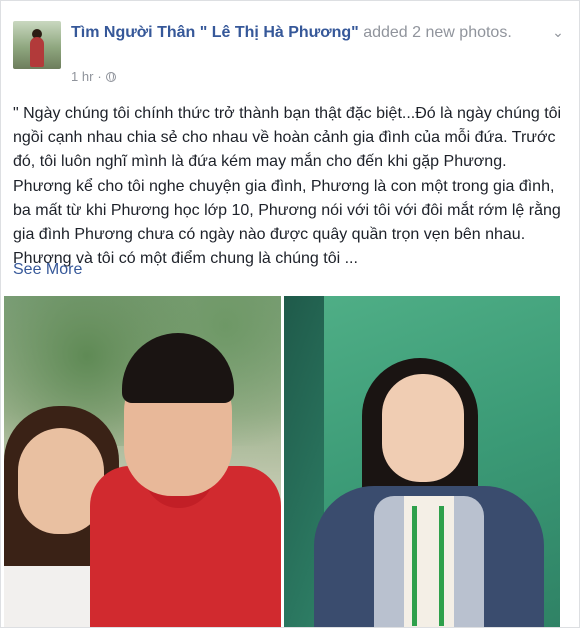 This screenshot has height=628, width=580. What do you see at coordinates (37, 45) in the screenshot?
I see `page-avatar` at bounding box center [37, 45].